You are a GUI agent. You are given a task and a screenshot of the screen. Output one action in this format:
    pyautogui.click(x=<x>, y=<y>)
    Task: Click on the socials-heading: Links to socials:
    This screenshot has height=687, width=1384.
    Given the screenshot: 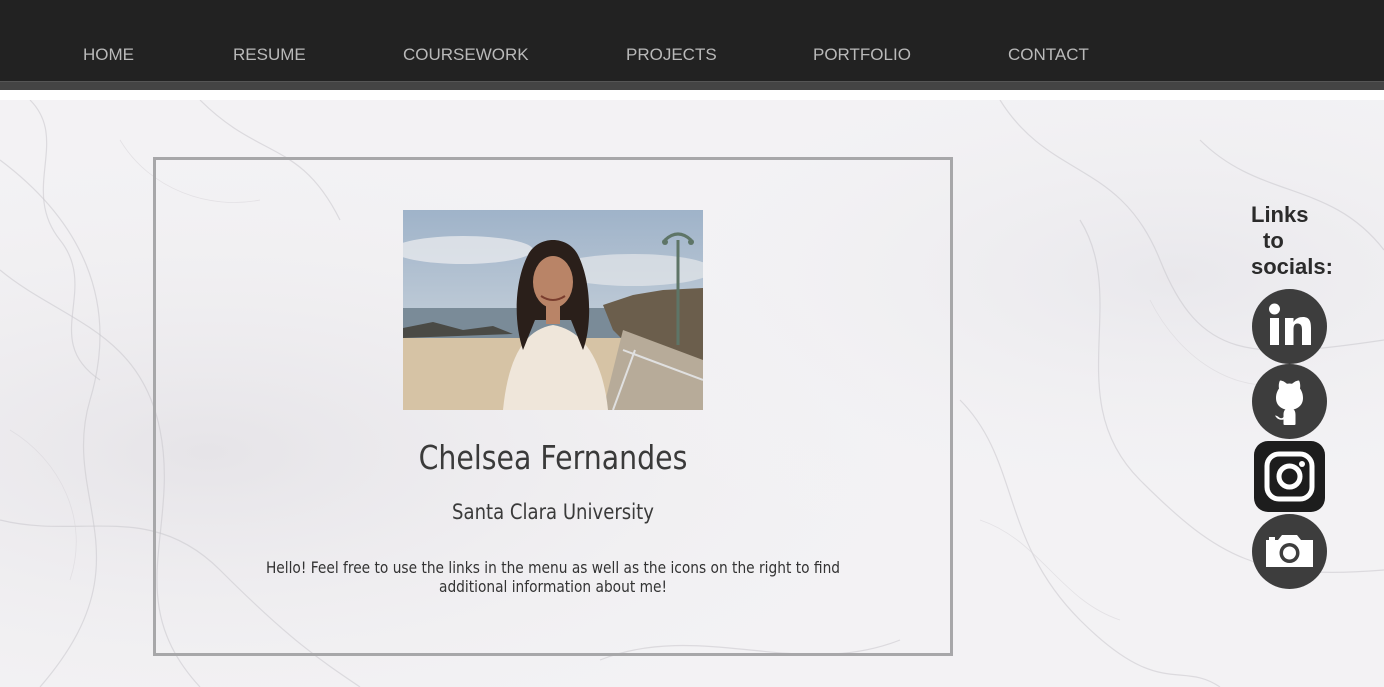 What is the action you would take?
    pyautogui.click(x=1306, y=241)
    